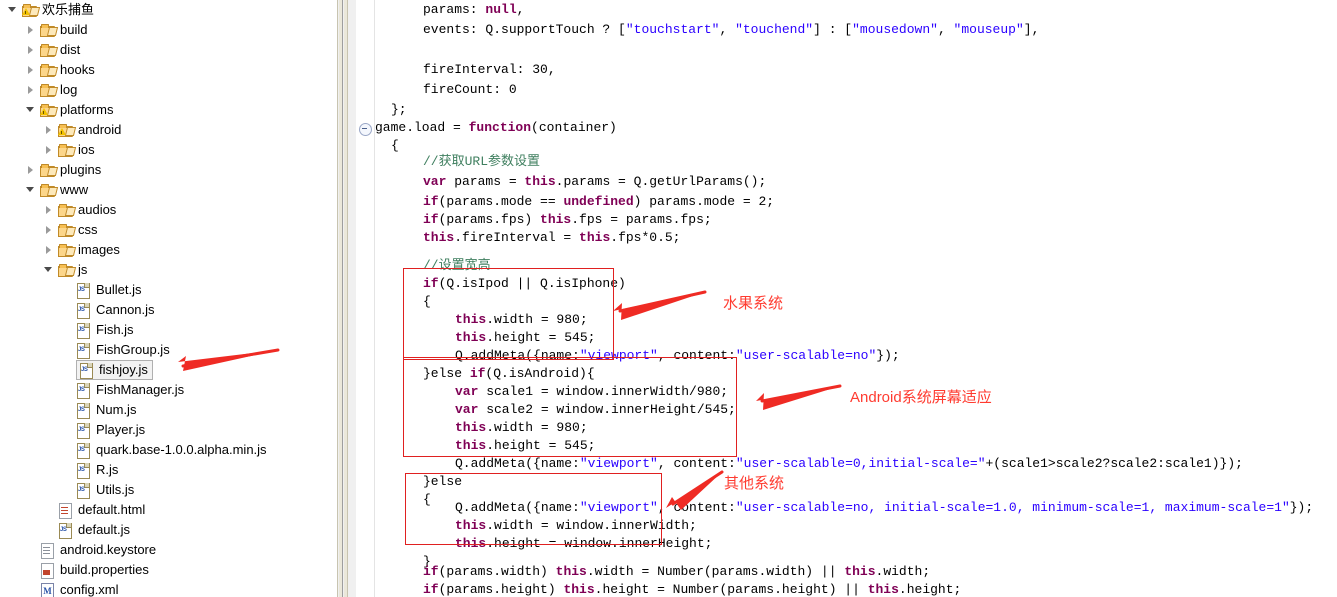 The width and height of the screenshot is (1337, 597). I want to click on tree-item-audios: audios, so click(168, 210).